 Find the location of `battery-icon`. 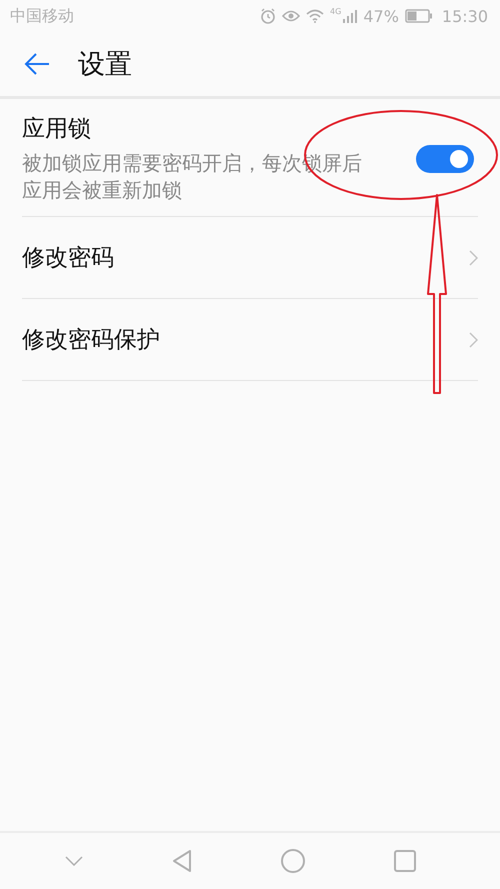

battery-icon is located at coordinates (418, 16).